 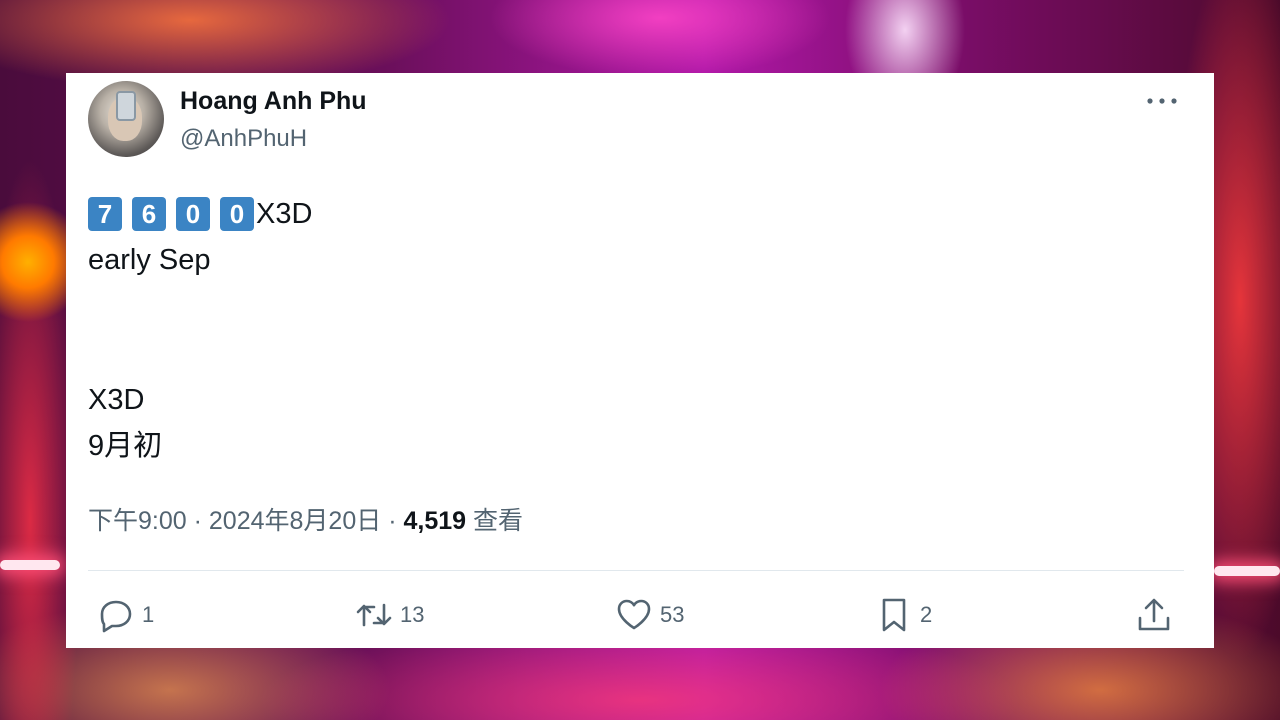 I want to click on tweet-line-1: 7 6 0 0 X3D, so click(x=200, y=214).